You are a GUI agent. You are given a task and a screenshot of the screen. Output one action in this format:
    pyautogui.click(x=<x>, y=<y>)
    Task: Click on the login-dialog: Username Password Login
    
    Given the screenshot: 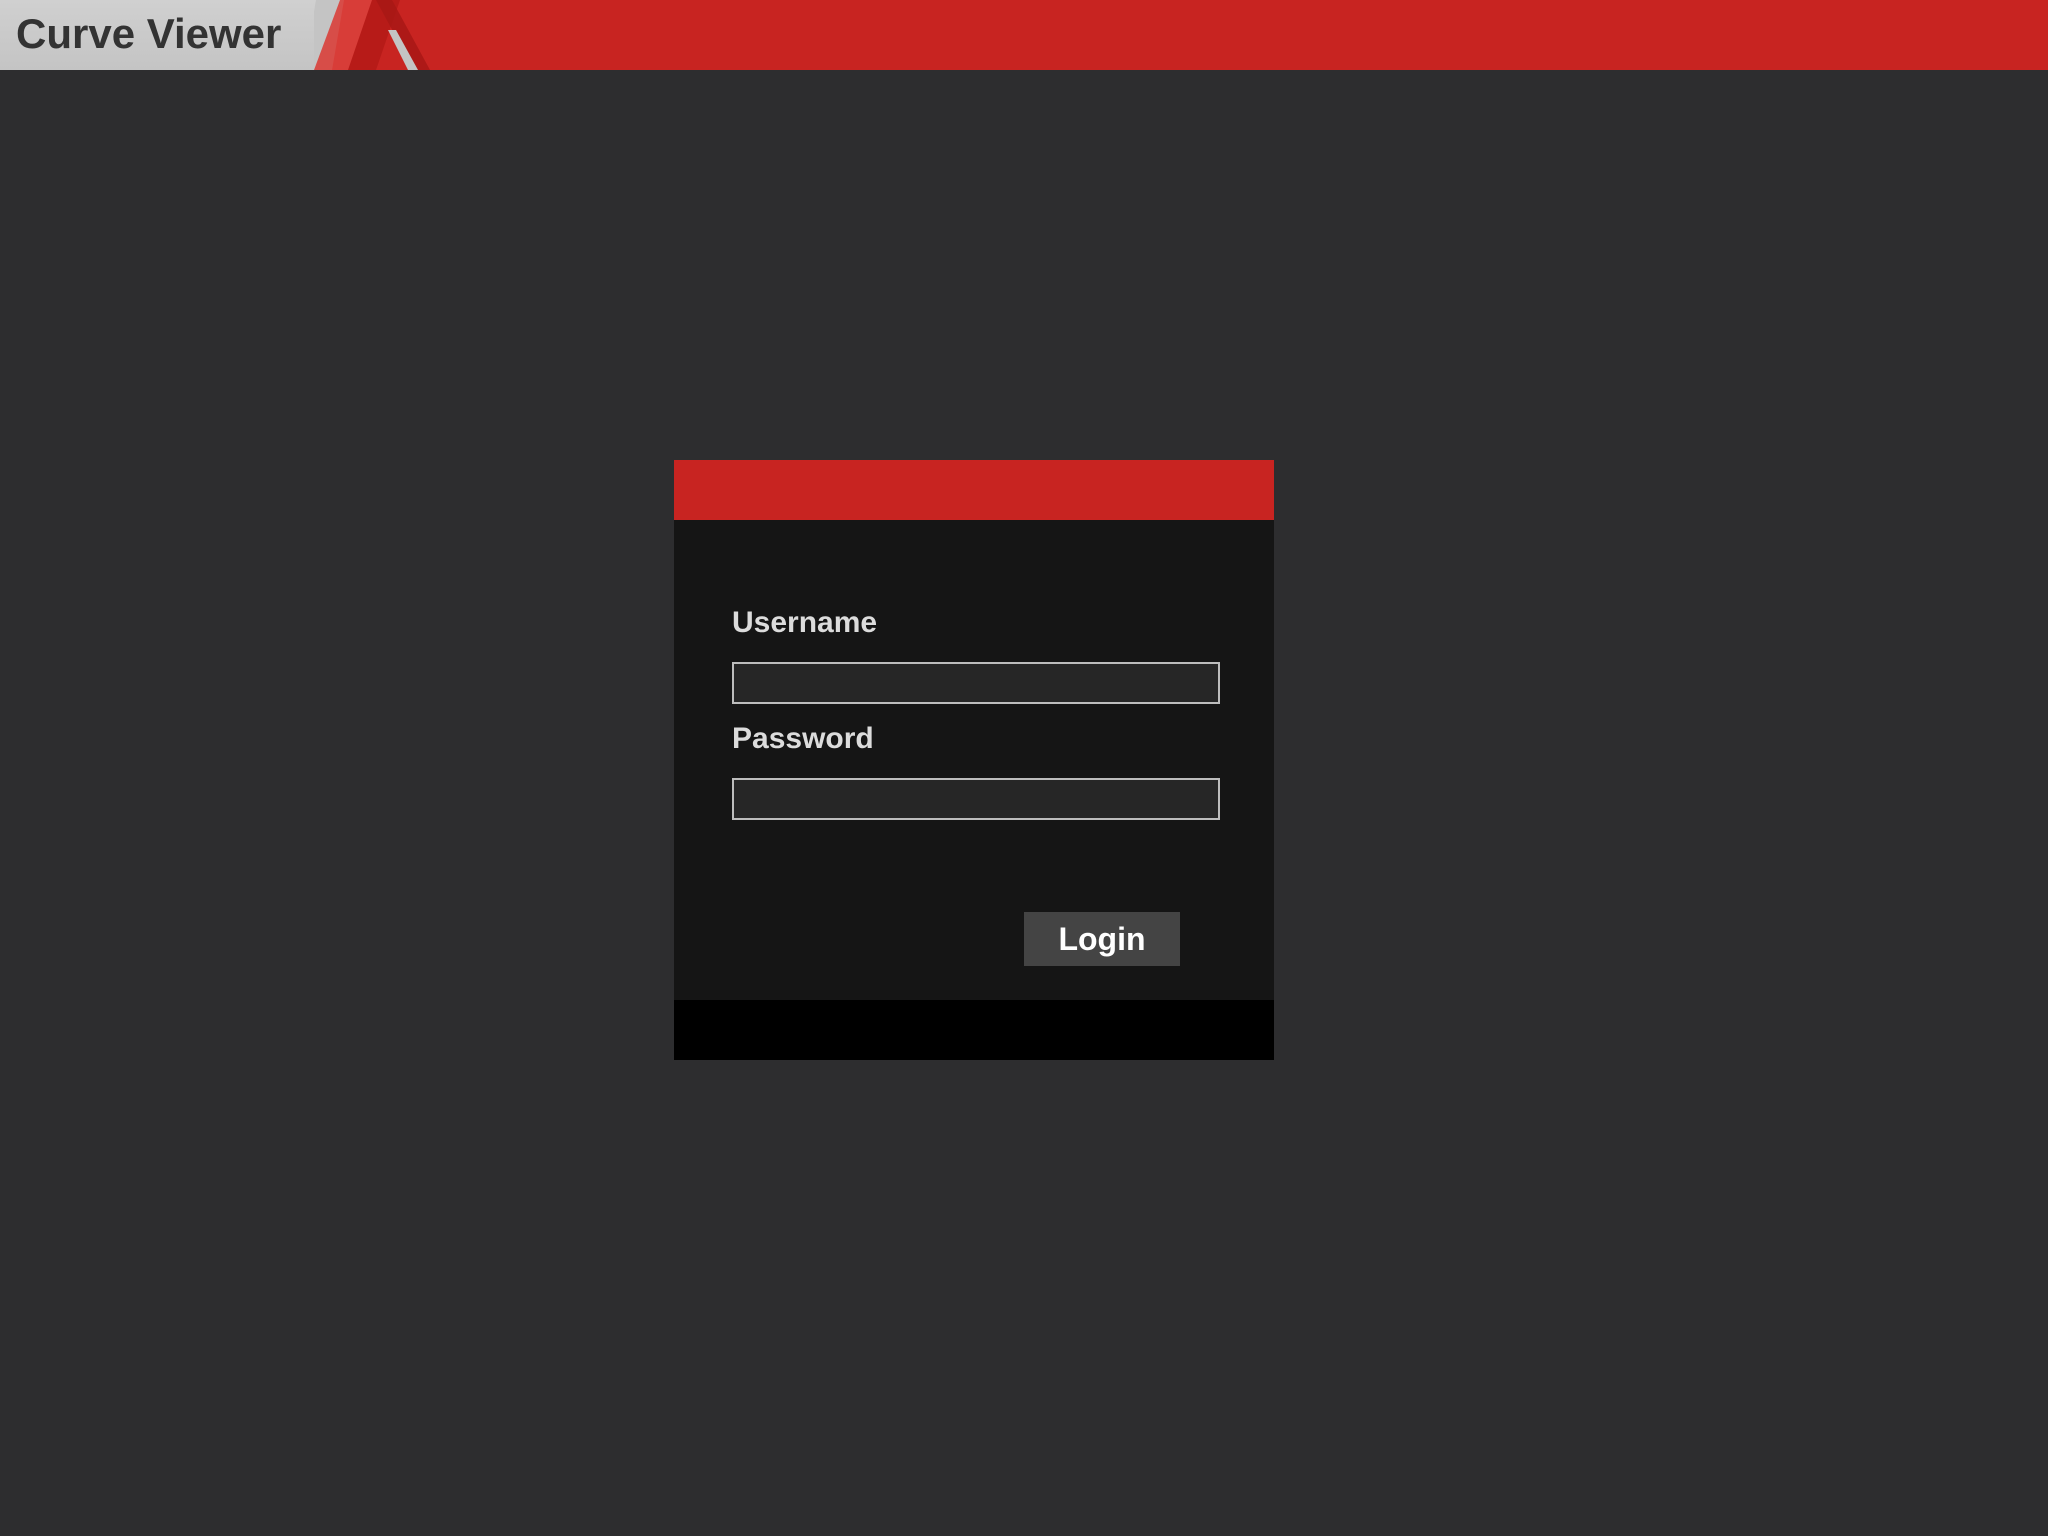 What is the action you would take?
    pyautogui.click(x=974, y=760)
    